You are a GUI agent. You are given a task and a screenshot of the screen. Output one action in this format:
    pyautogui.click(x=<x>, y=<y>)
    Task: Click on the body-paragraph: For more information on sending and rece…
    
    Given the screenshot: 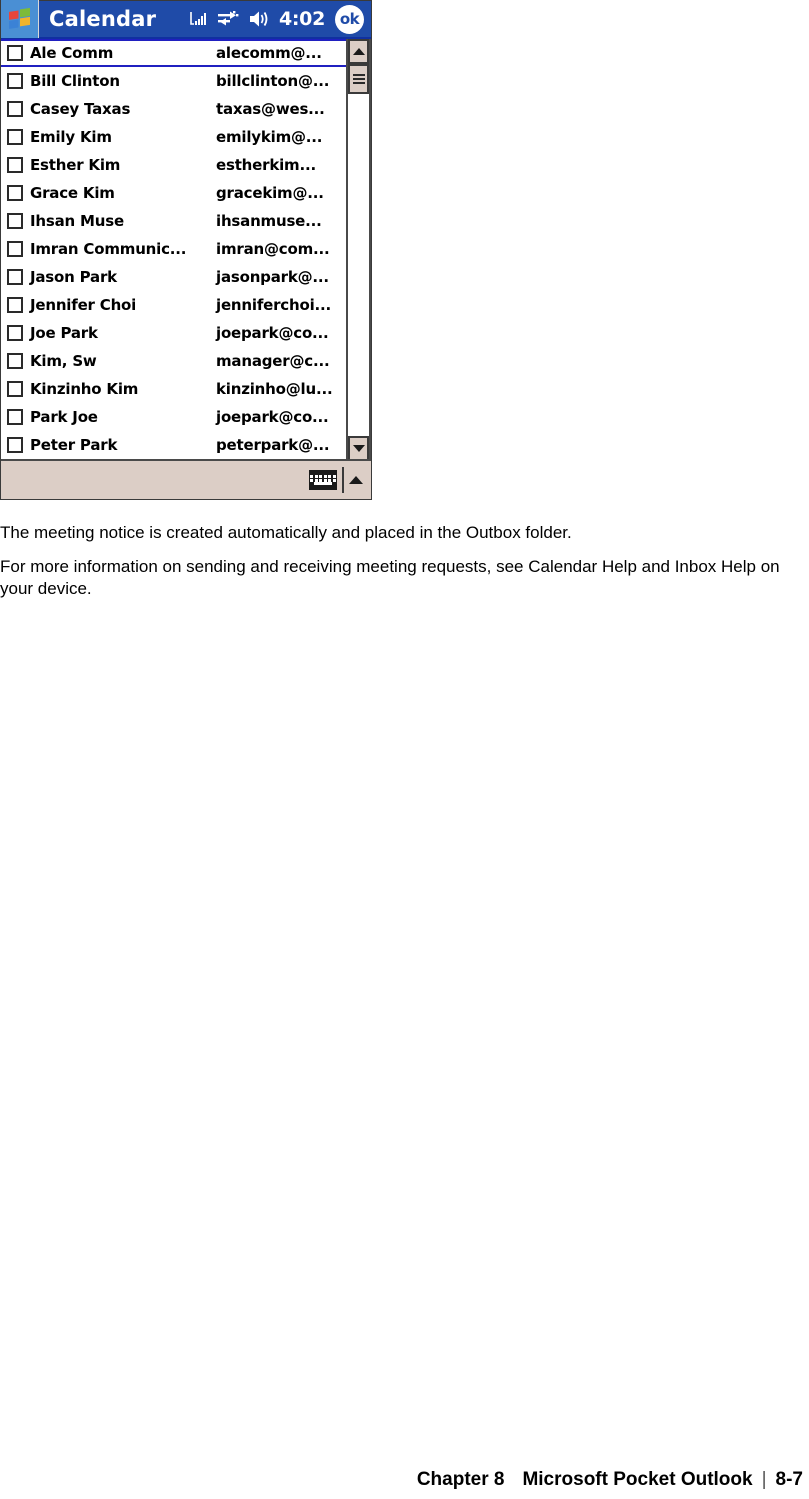 What is the action you would take?
    pyautogui.click(x=390, y=577)
    